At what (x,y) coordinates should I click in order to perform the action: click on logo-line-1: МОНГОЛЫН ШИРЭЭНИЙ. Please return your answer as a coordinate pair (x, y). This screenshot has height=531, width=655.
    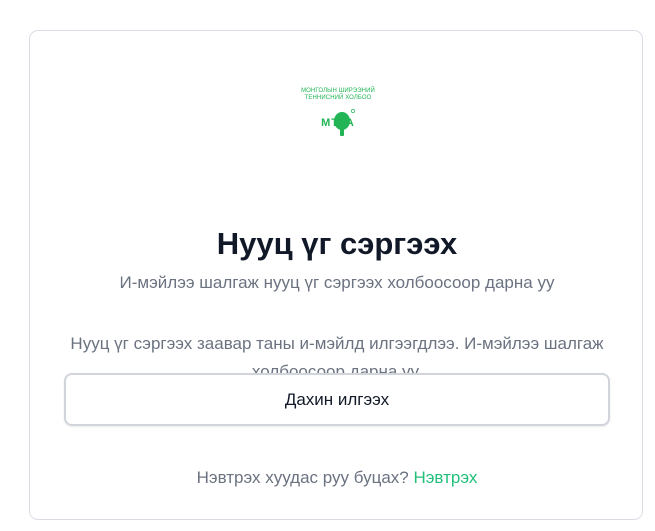
    Looking at the image, I should click on (338, 91).